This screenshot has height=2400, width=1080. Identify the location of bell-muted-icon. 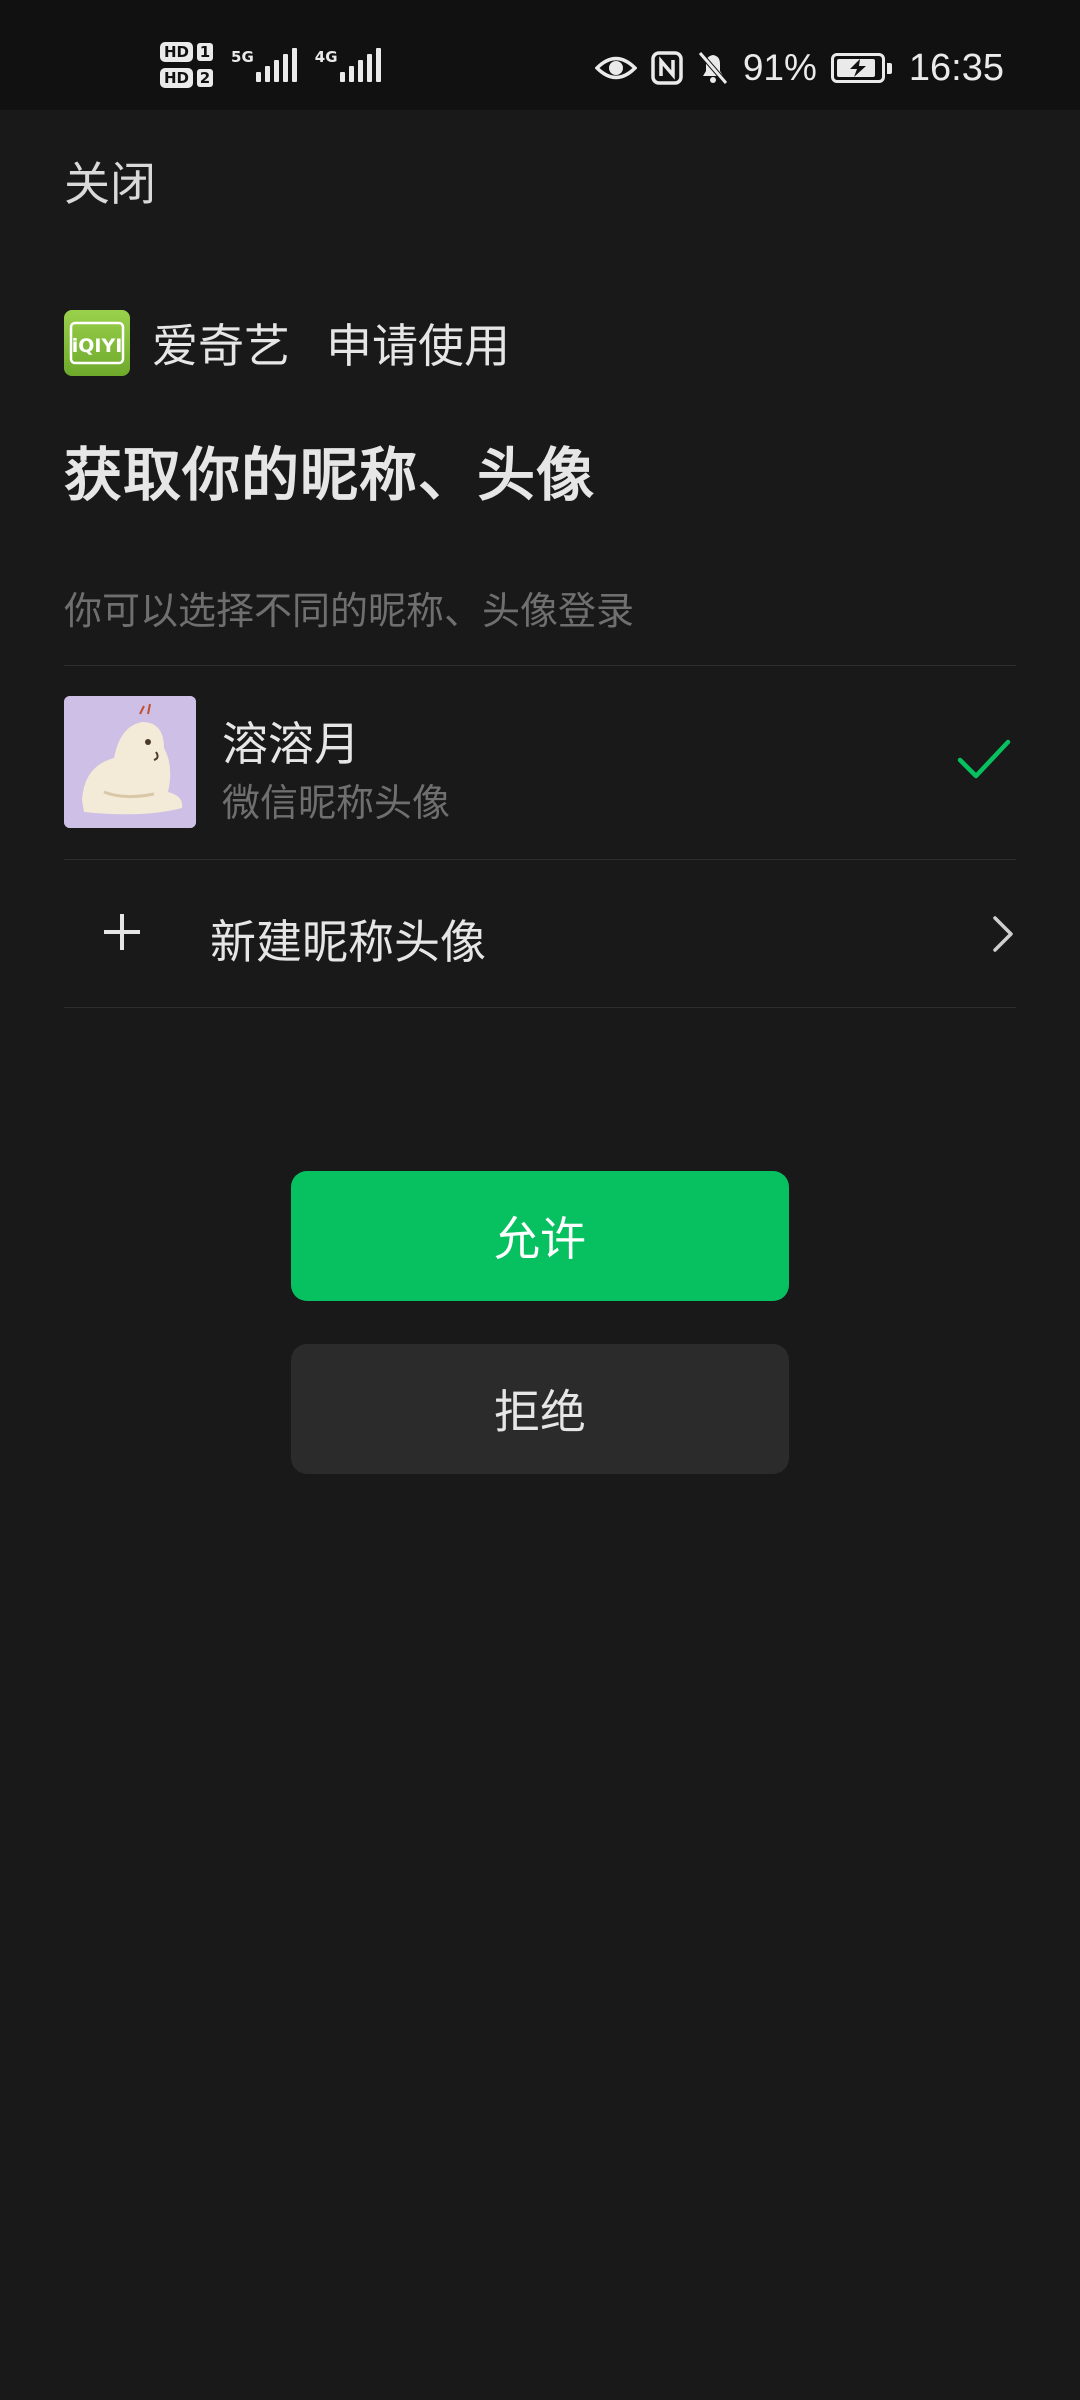
(712, 68).